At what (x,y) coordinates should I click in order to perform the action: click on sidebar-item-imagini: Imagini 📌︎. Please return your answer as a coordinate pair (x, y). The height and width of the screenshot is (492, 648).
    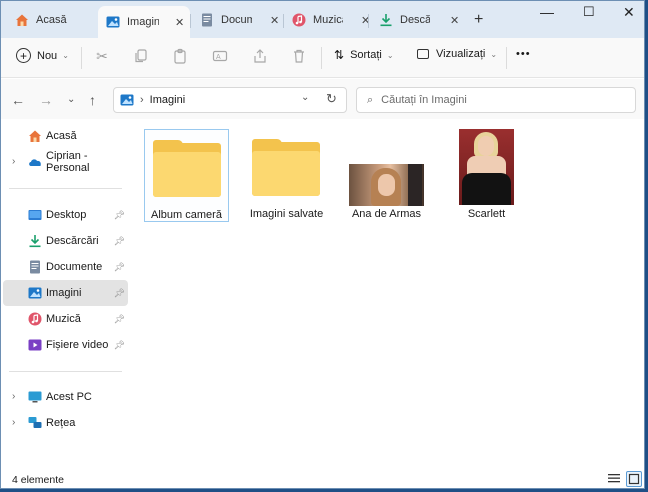
    Looking at the image, I should click on (65, 293).